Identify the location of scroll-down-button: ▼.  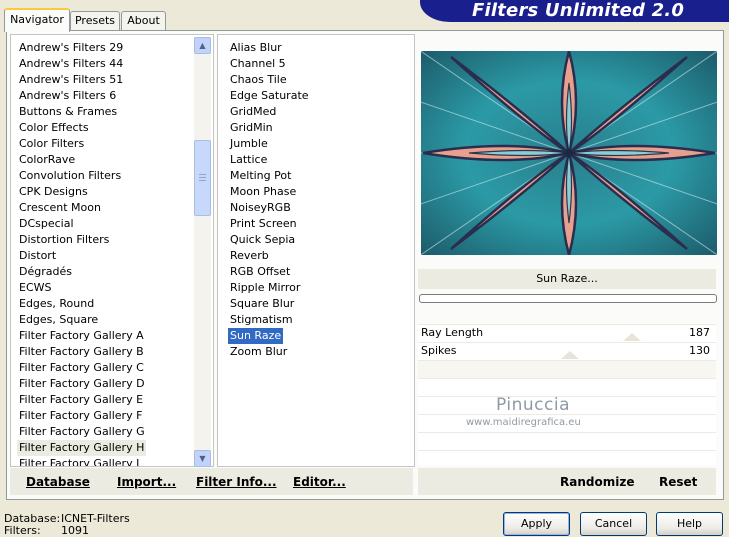
(202, 458).